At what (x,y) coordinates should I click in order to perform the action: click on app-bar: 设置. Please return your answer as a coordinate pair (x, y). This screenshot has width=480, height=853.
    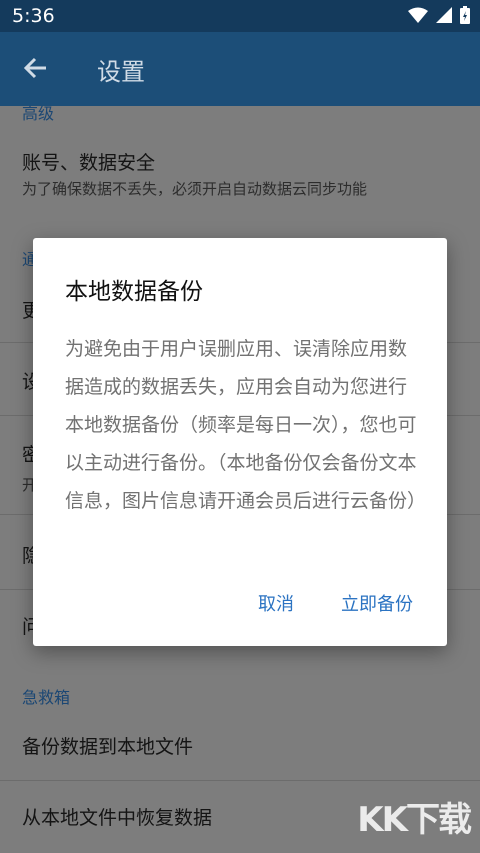
    Looking at the image, I should click on (240, 69).